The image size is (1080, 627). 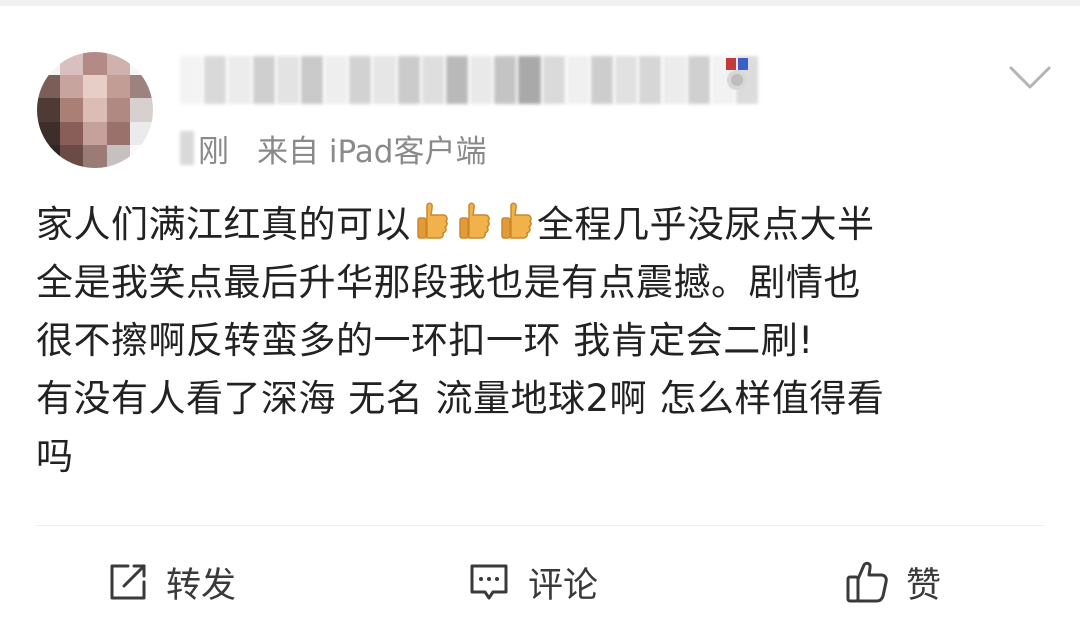 I want to click on repost-icon, so click(x=128, y=582).